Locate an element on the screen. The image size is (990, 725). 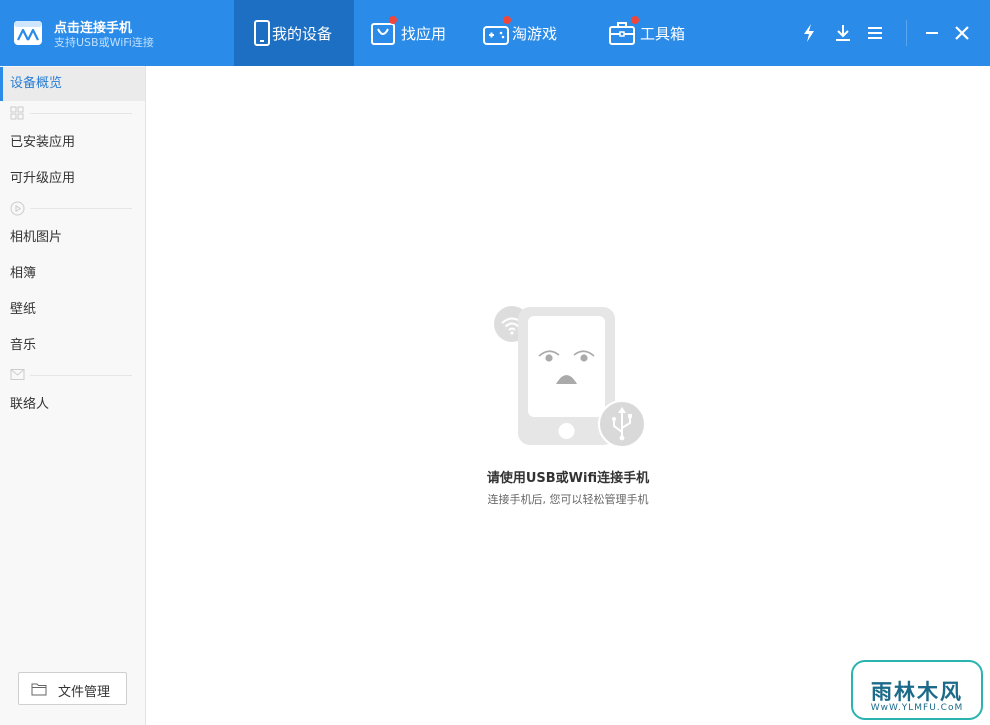
tab-my-device: 我的设备 is located at coordinates (294, 33).